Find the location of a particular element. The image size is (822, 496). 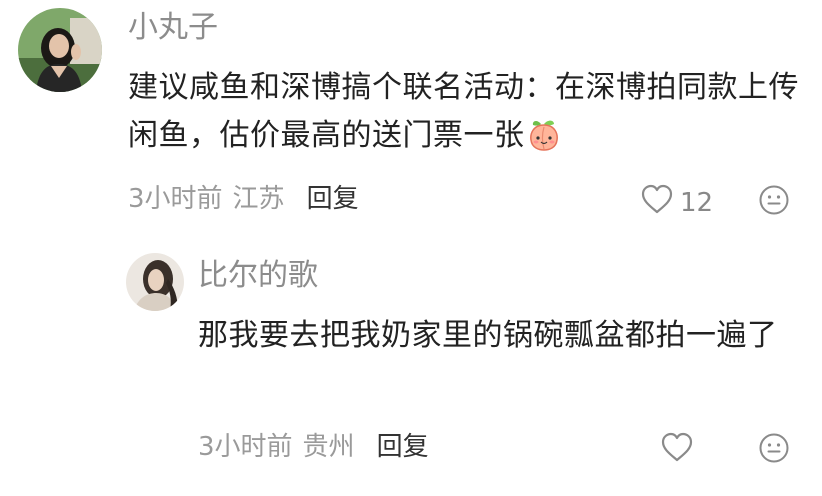

location: 江苏 is located at coordinates (258, 199).